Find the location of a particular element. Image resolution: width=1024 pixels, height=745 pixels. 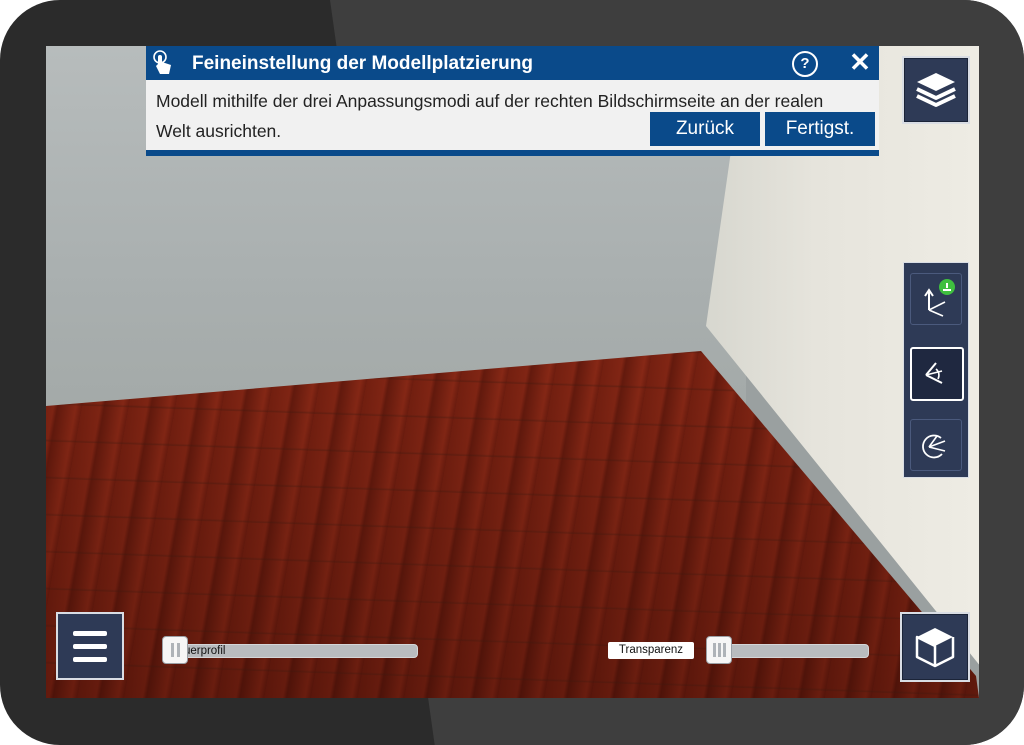

layers-icon is located at coordinates (936, 90).